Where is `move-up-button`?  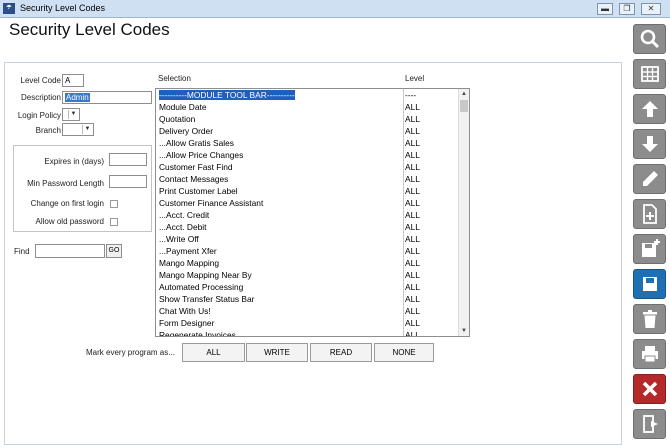
move-up-button is located at coordinates (649, 109).